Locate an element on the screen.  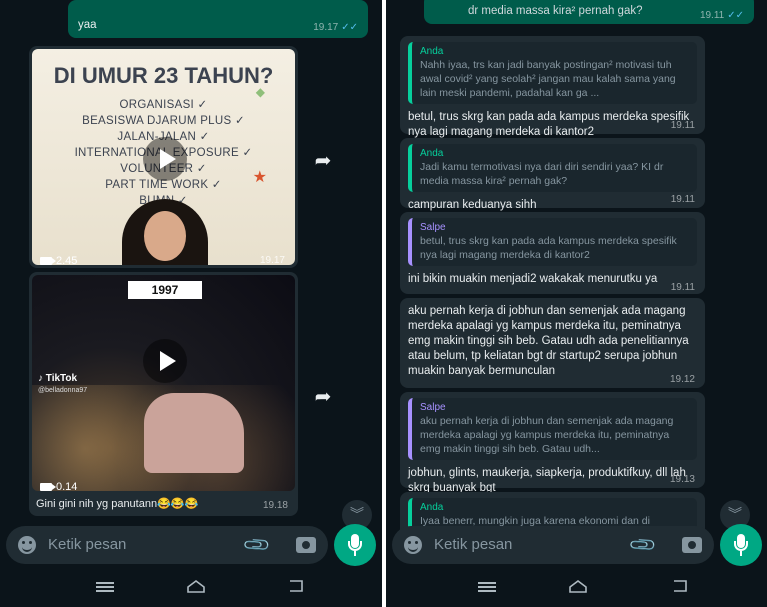
message-time: 19.13 is located at coordinates (682, 479).